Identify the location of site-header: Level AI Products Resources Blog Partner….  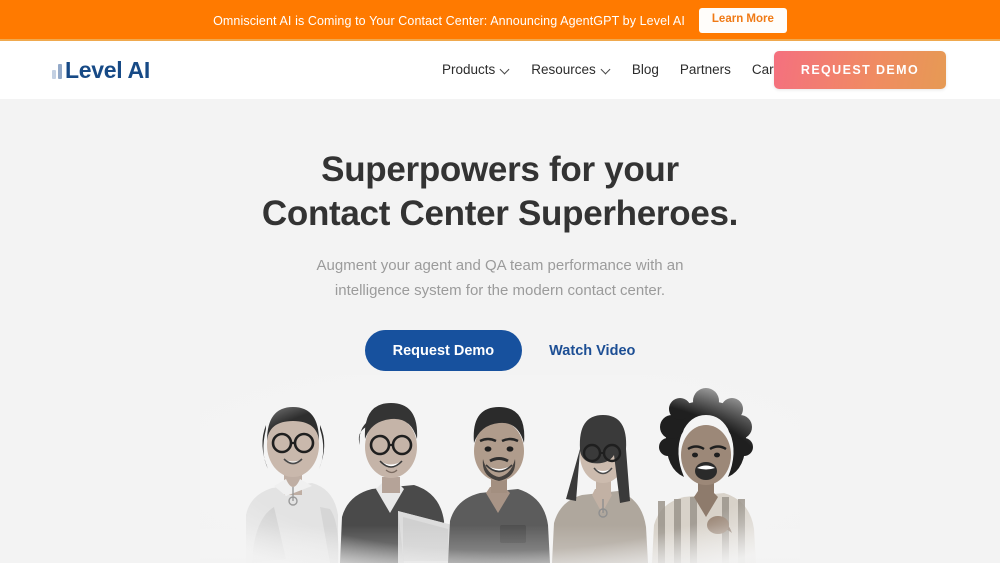
(500, 70).